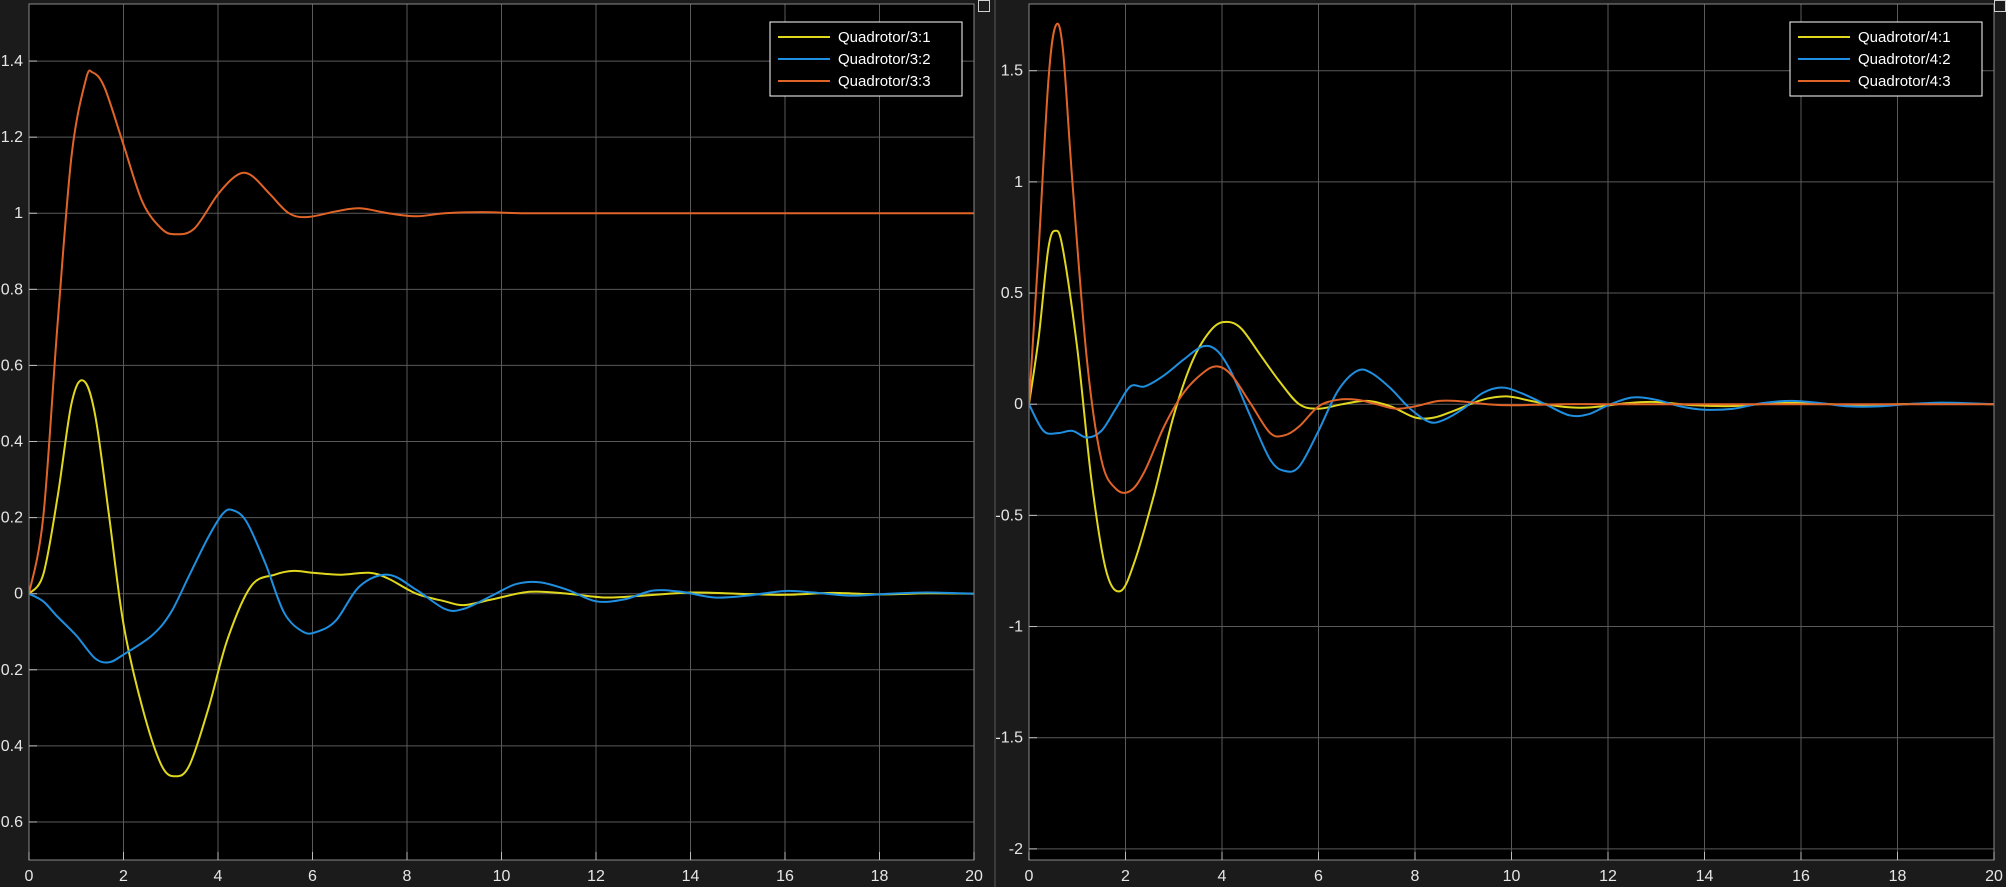 Image resolution: width=2006 pixels, height=887 pixels. I want to click on y-tick-label: -2, so click(1016, 849).